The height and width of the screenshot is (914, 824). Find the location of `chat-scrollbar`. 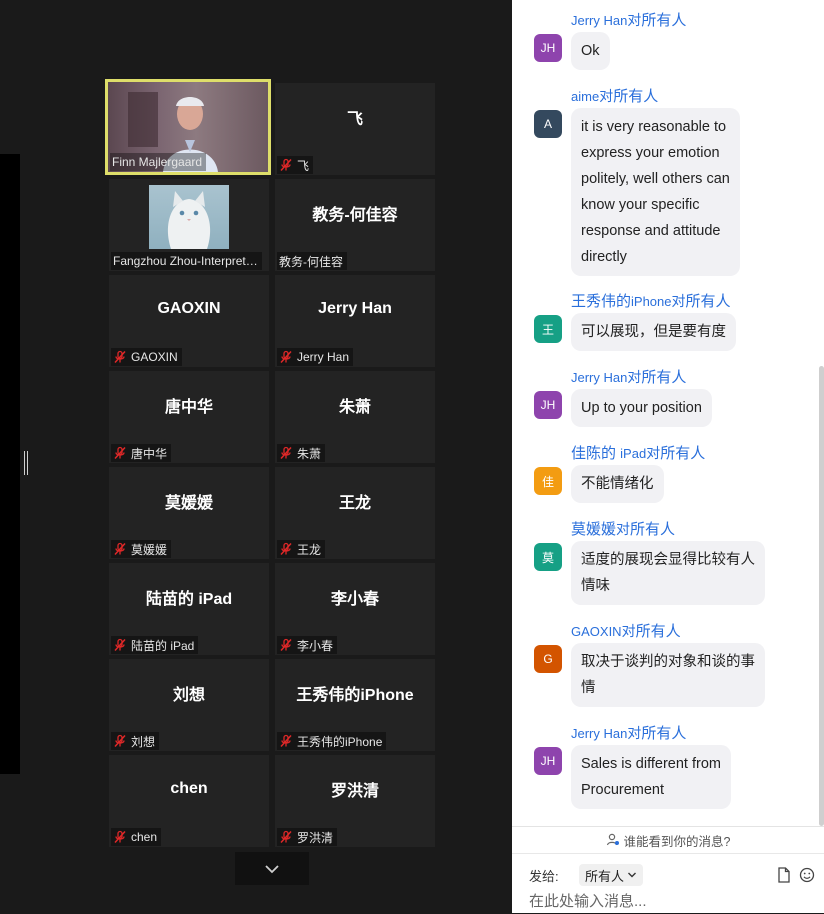

chat-scrollbar is located at coordinates (821, 596).